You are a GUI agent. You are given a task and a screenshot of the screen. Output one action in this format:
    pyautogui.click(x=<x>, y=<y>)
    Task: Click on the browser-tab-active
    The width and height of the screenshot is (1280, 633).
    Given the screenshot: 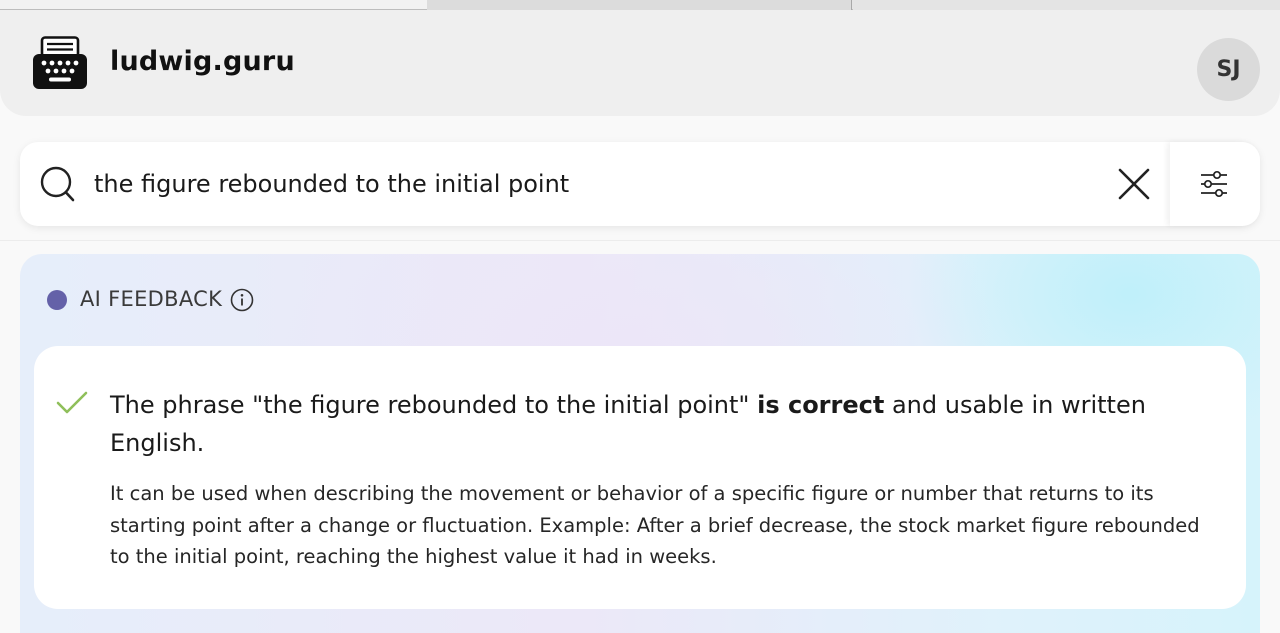 What is the action you would take?
    pyautogui.click(x=213, y=5)
    